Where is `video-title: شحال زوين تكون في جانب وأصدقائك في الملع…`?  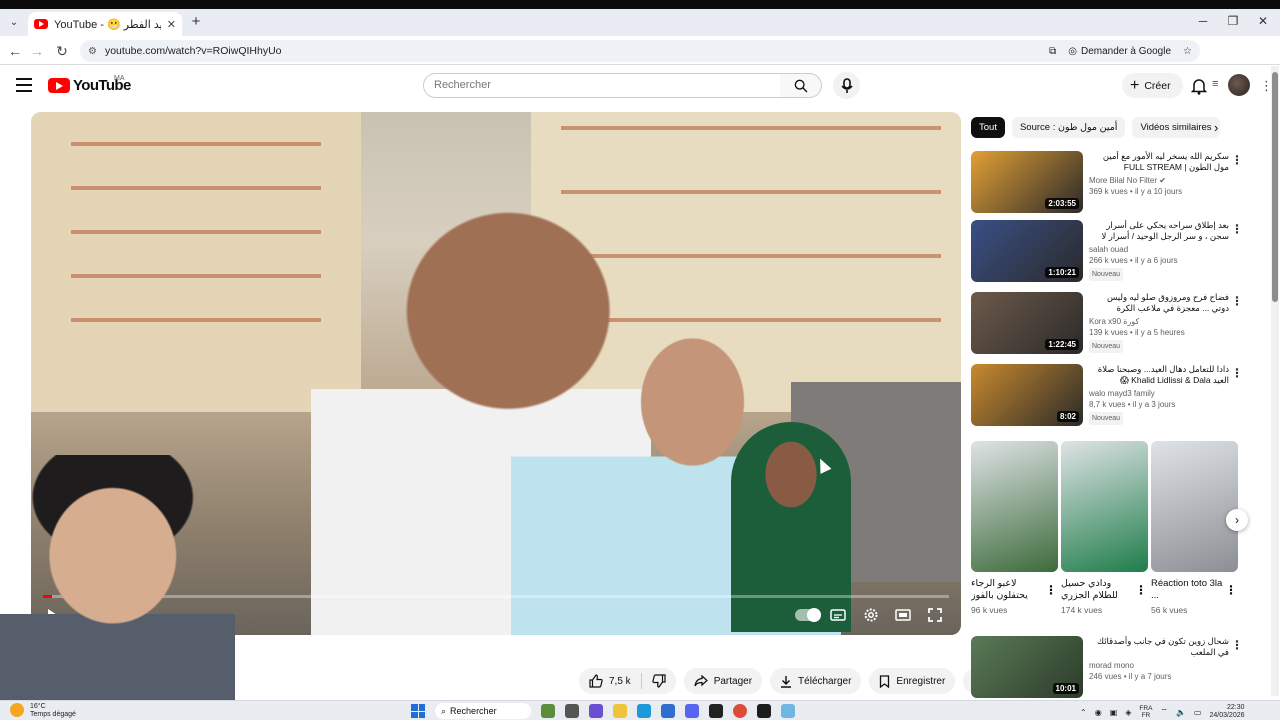 video-title: شحال زوين تكون في جانب وأصدقائك في الملع… is located at coordinates (1159, 647).